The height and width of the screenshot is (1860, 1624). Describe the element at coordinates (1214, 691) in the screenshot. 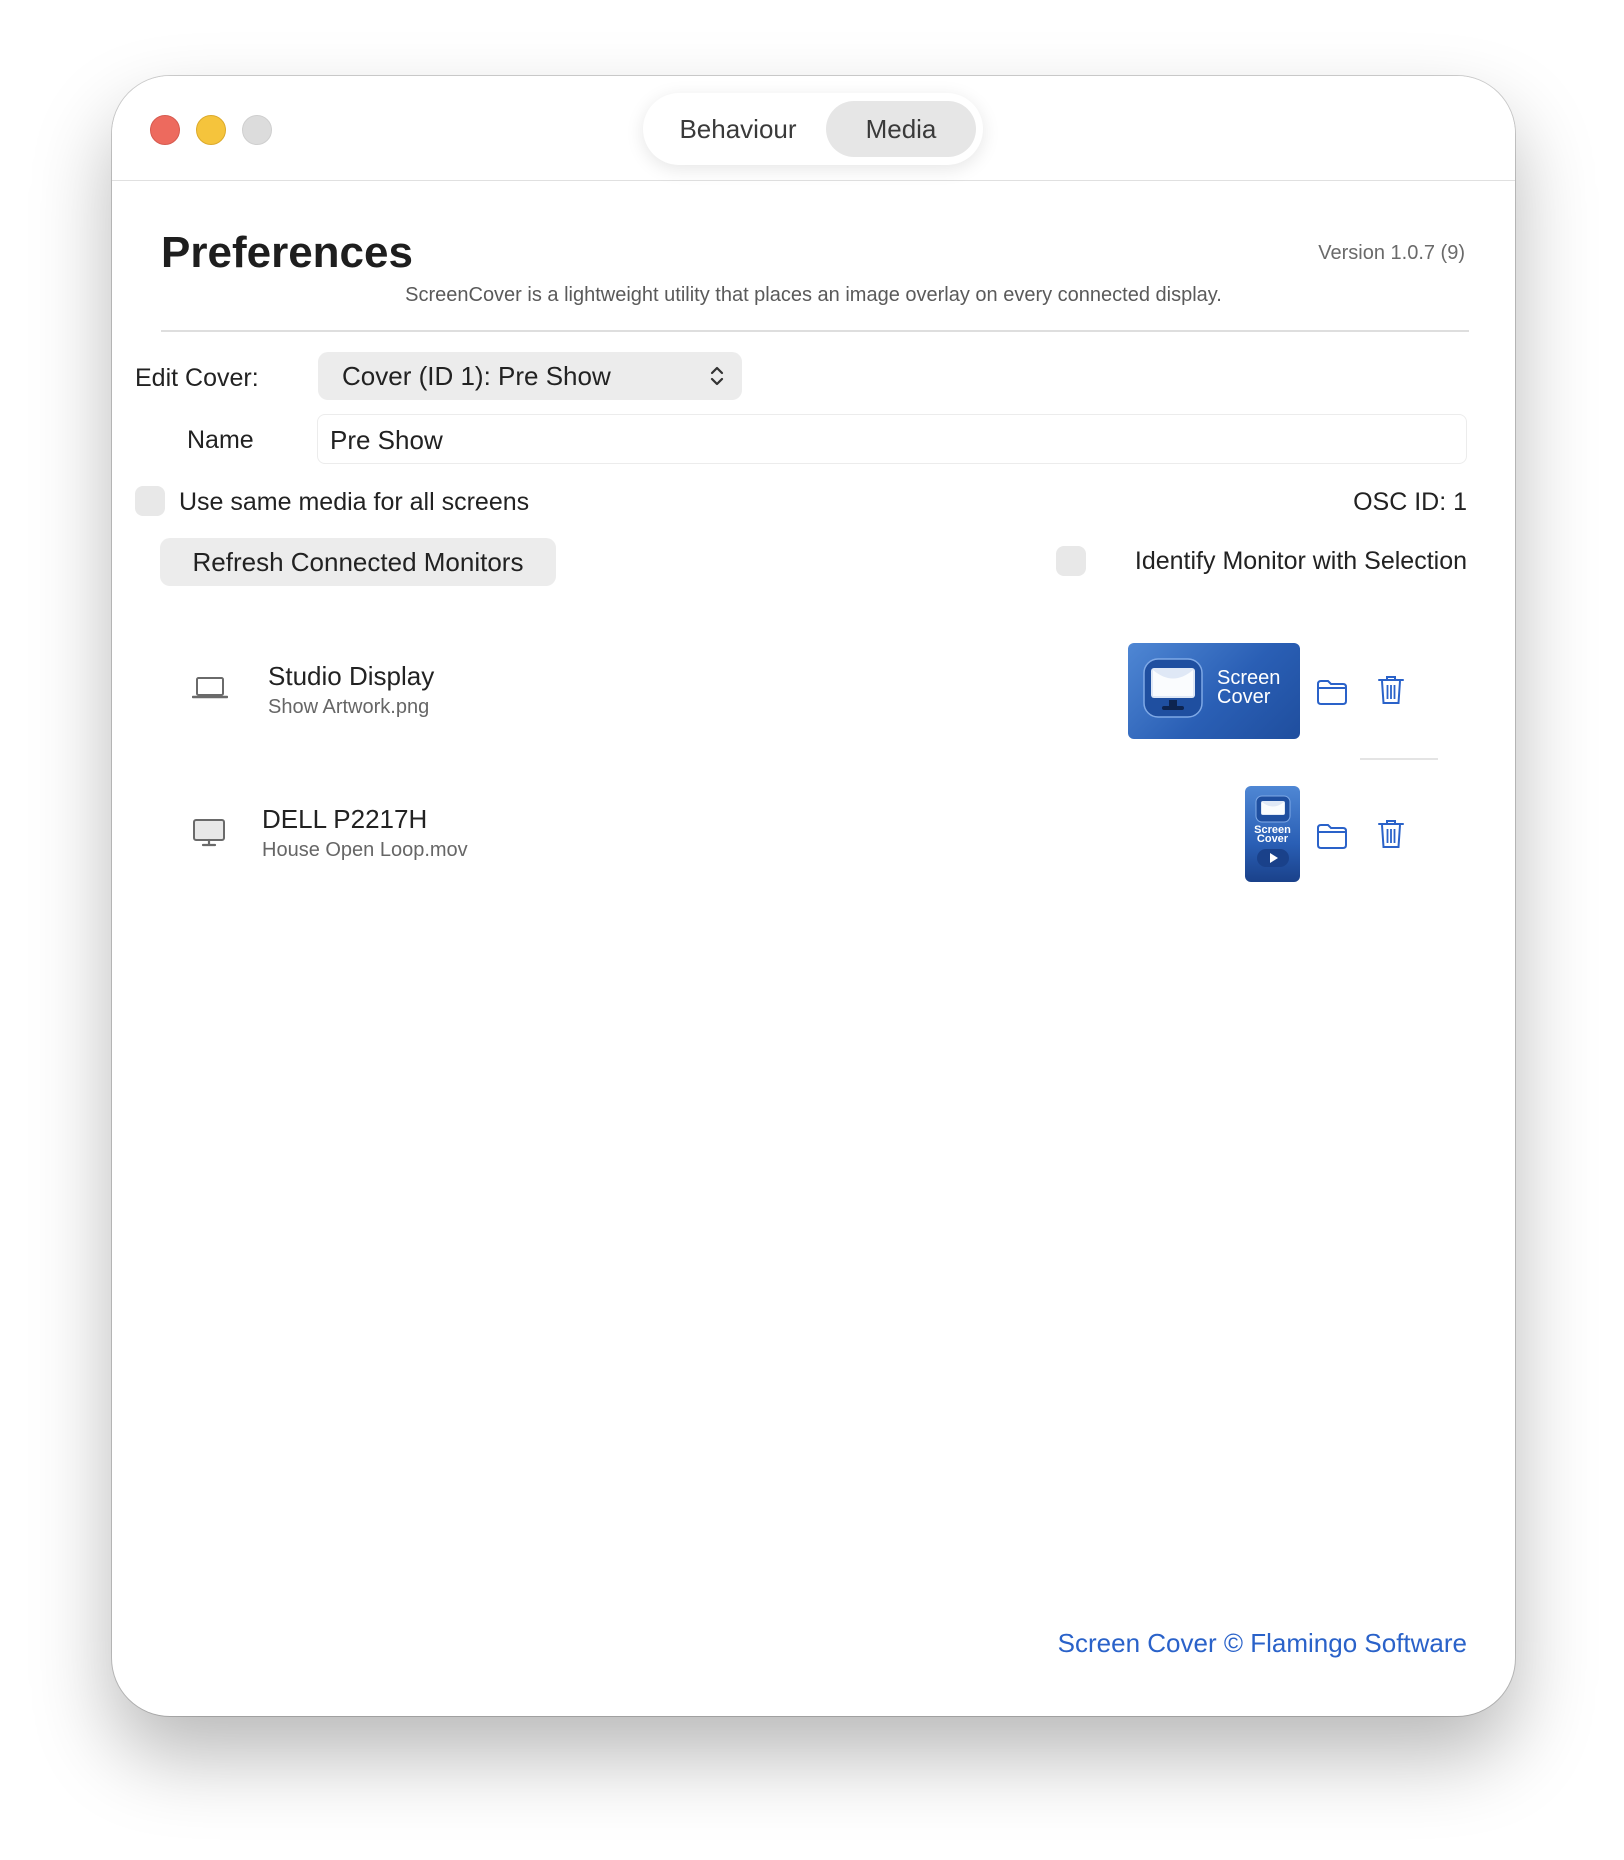

I see `media-thumbnail-studio-display: Screen Cover` at that location.